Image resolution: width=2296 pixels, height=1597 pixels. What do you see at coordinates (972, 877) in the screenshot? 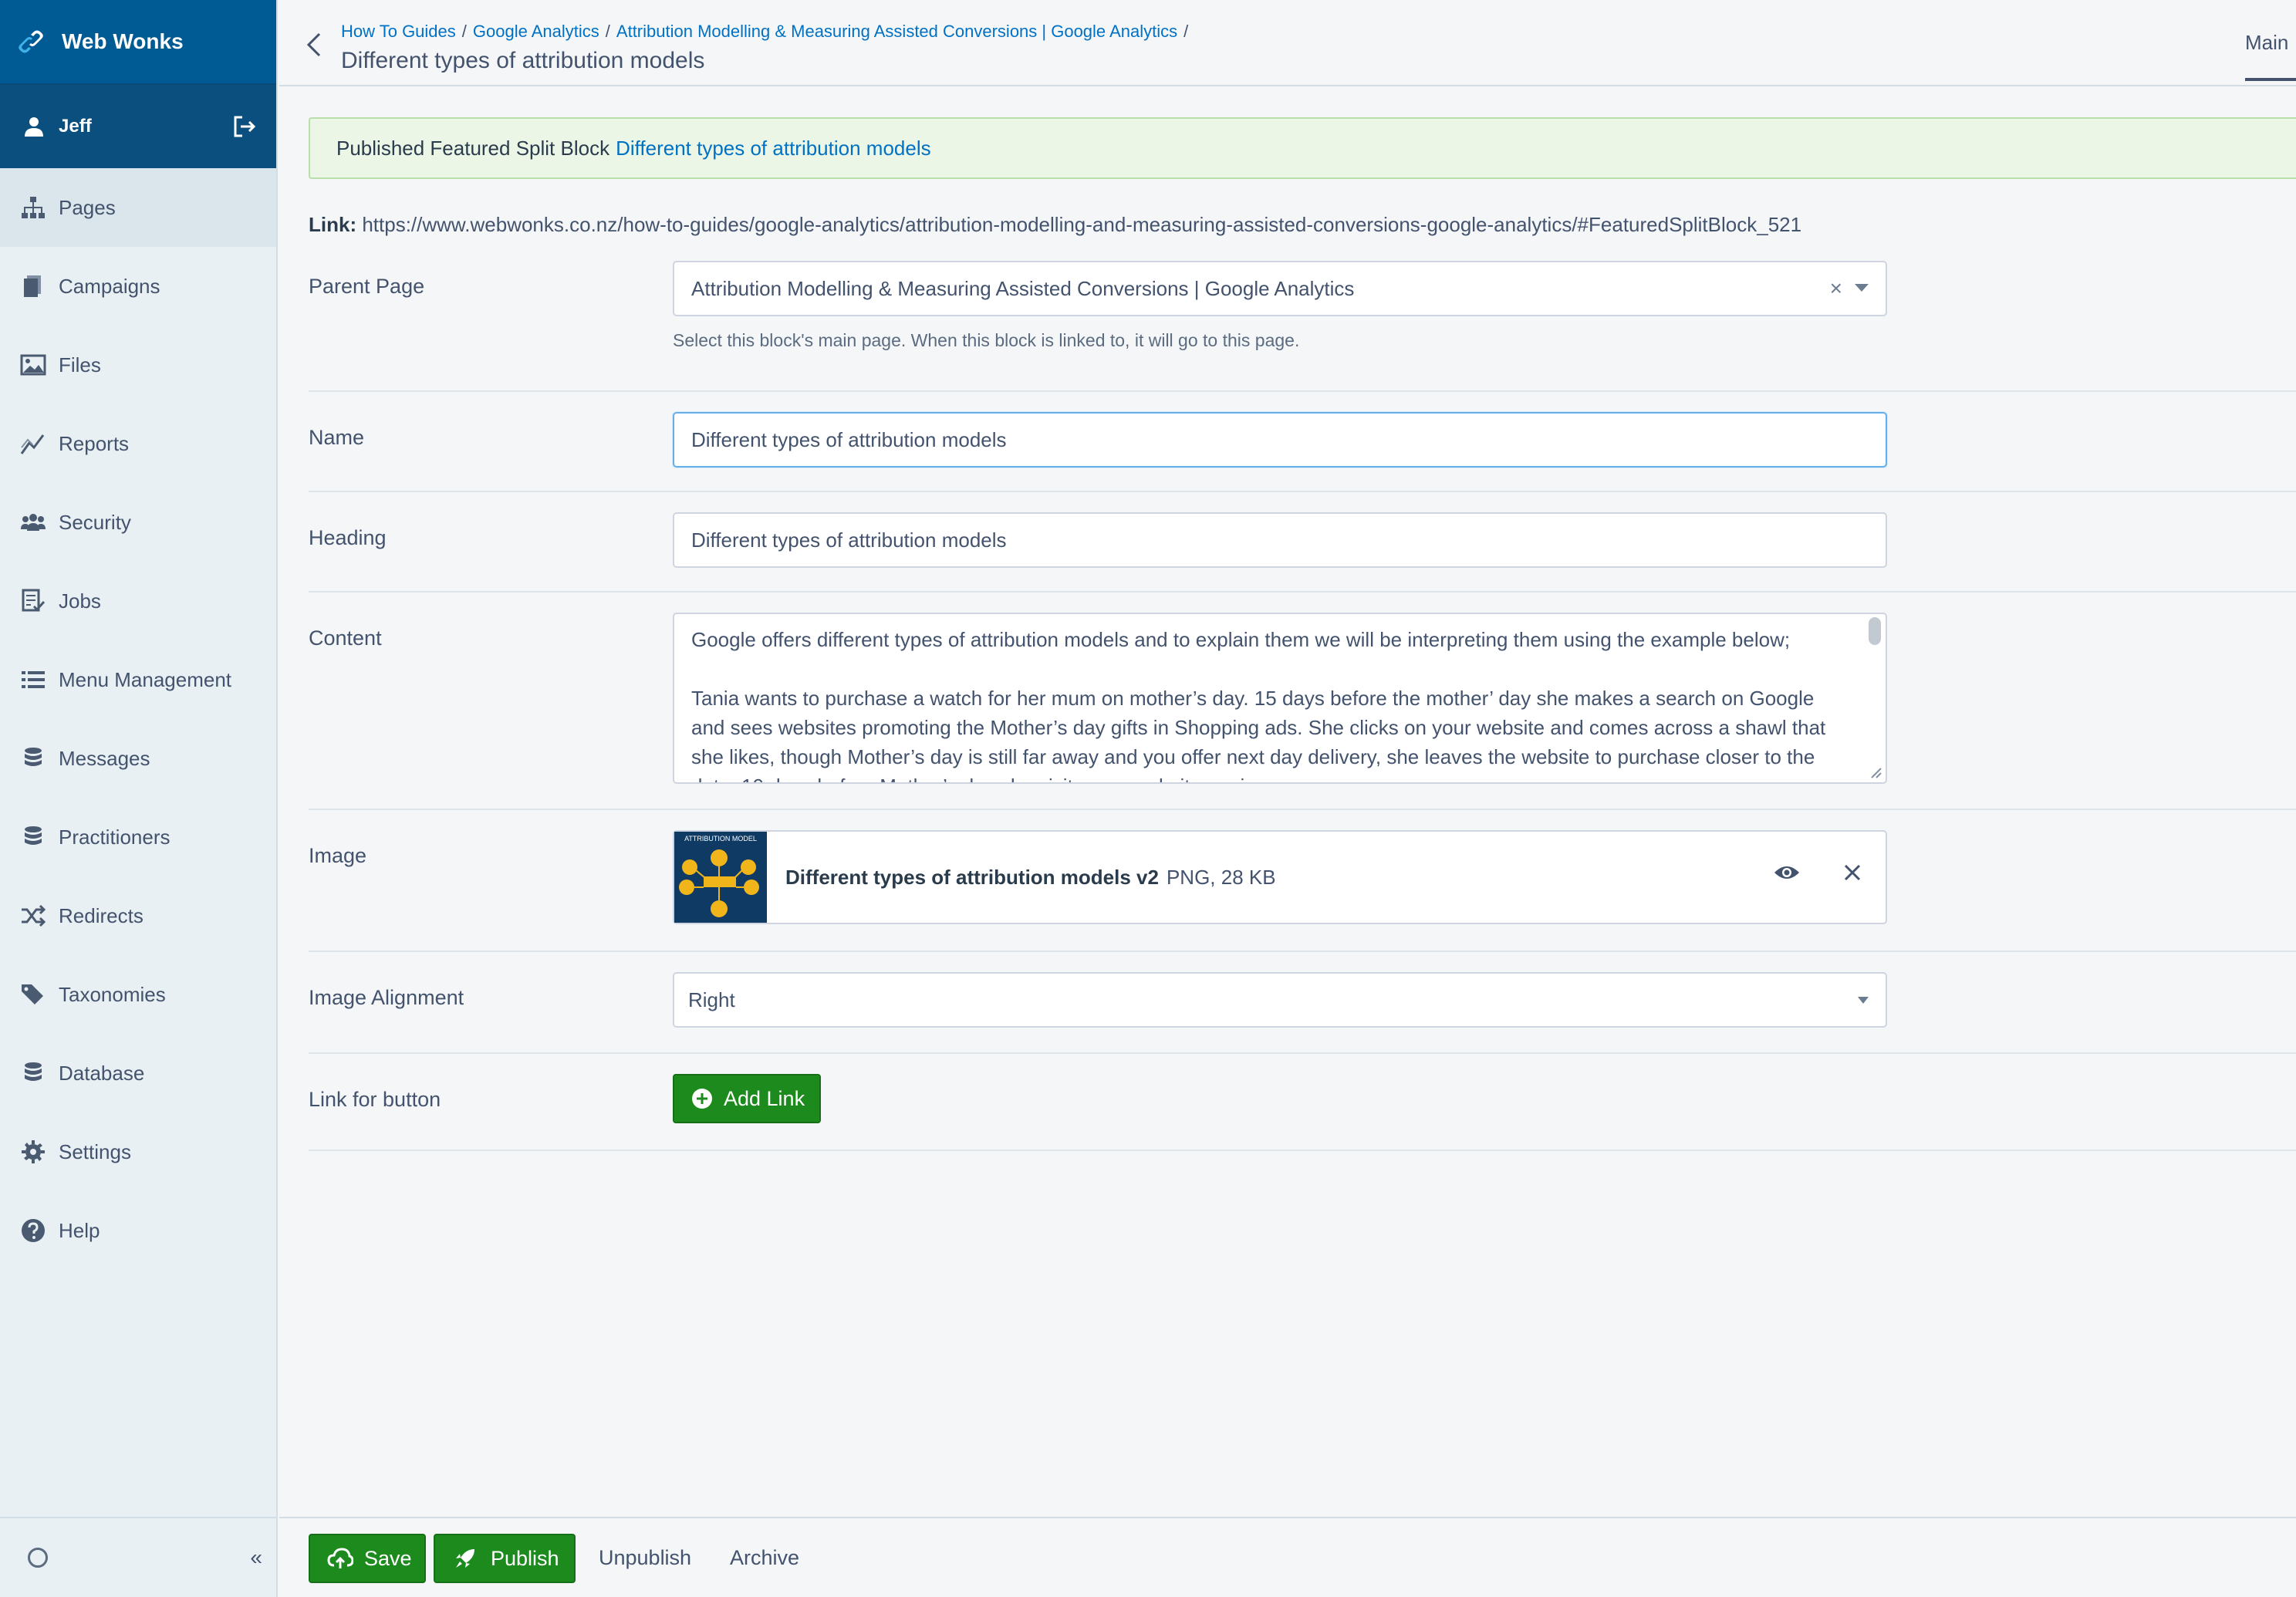
I see `image-file-name: Different types of attribution models v2` at bounding box center [972, 877].